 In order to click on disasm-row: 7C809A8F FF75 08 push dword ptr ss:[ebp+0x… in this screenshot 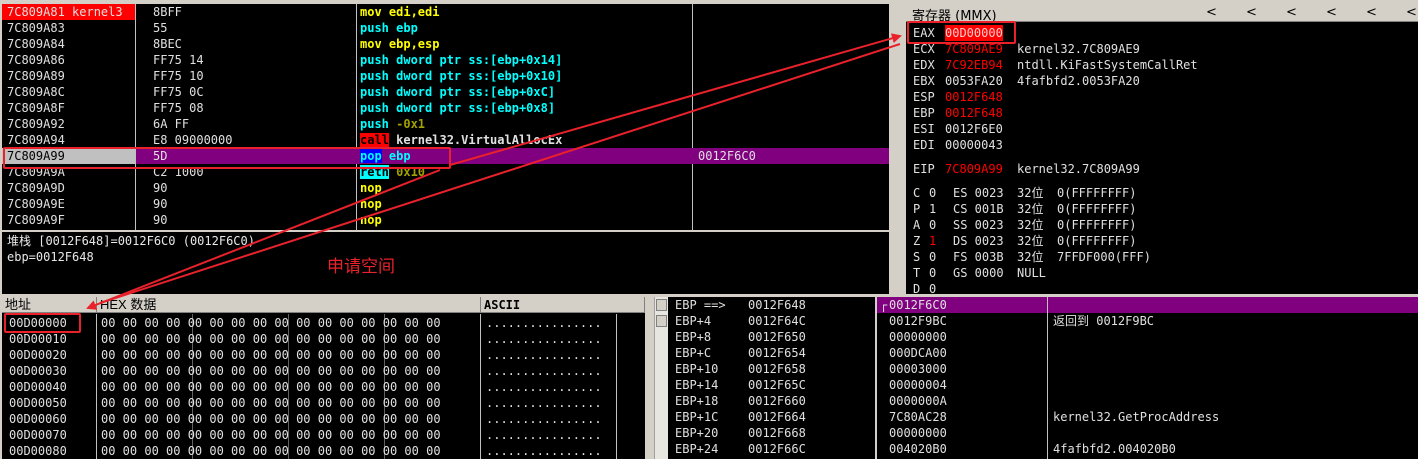, I will do `click(445, 108)`.